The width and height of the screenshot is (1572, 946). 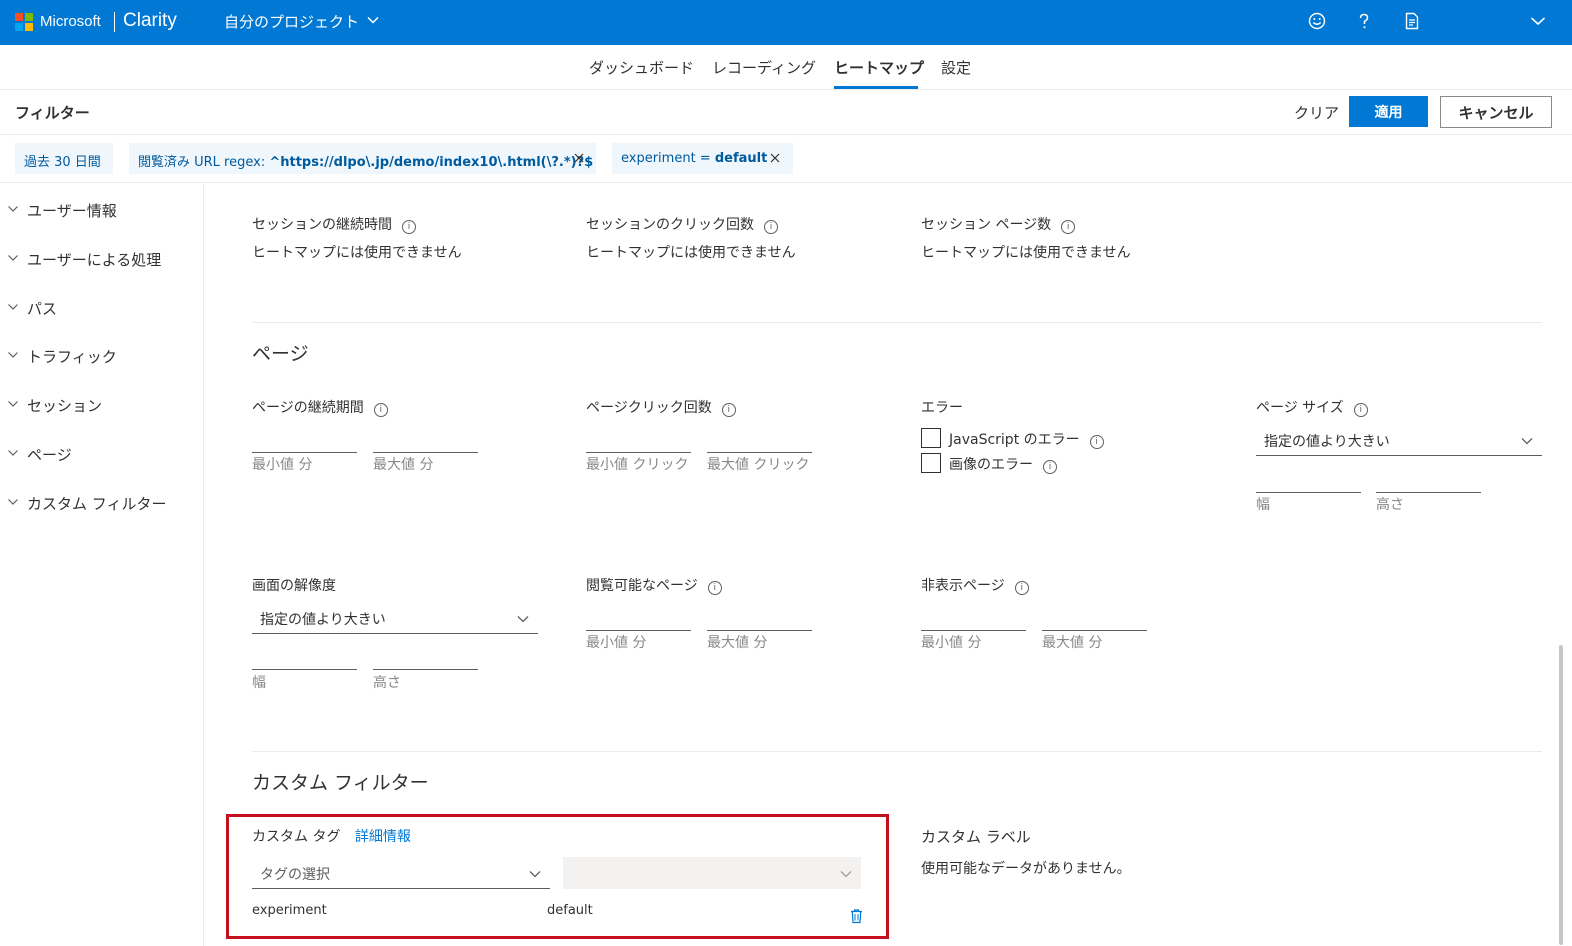 What do you see at coordinates (204, 162) in the screenshot?
I see `chip-label: 閲覧済み URL regex:` at bounding box center [204, 162].